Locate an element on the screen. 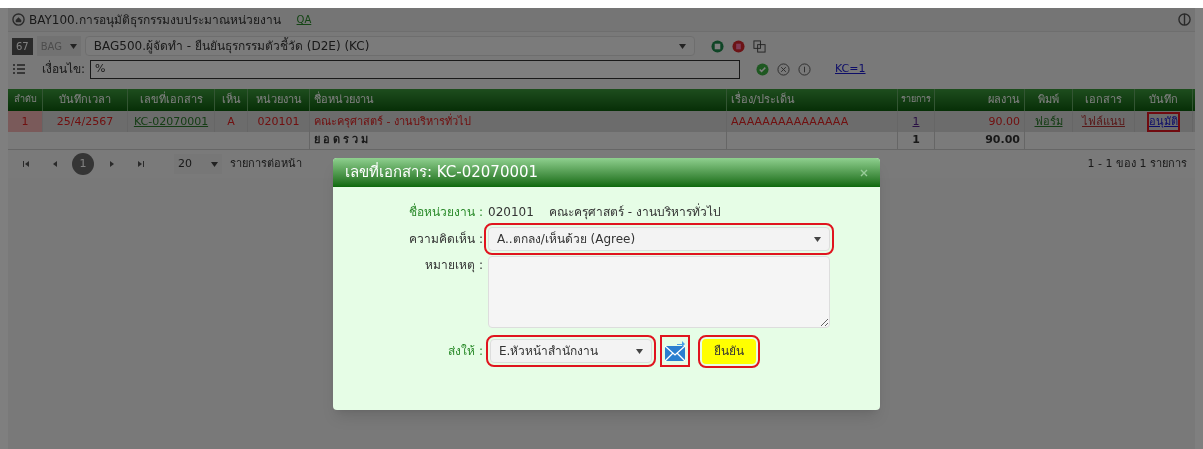 The width and height of the screenshot is (1203, 449). table-row: 1 25/4/2567 KC-02070001 A 020101 คณะครุศาสตร์ - งานบริหารทั่วไป AAAAAAAAAAAAAAA 1 90.00 ฟอร์ม ไฟล์แนบ อนุมัติ is located at coordinates (601, 121).